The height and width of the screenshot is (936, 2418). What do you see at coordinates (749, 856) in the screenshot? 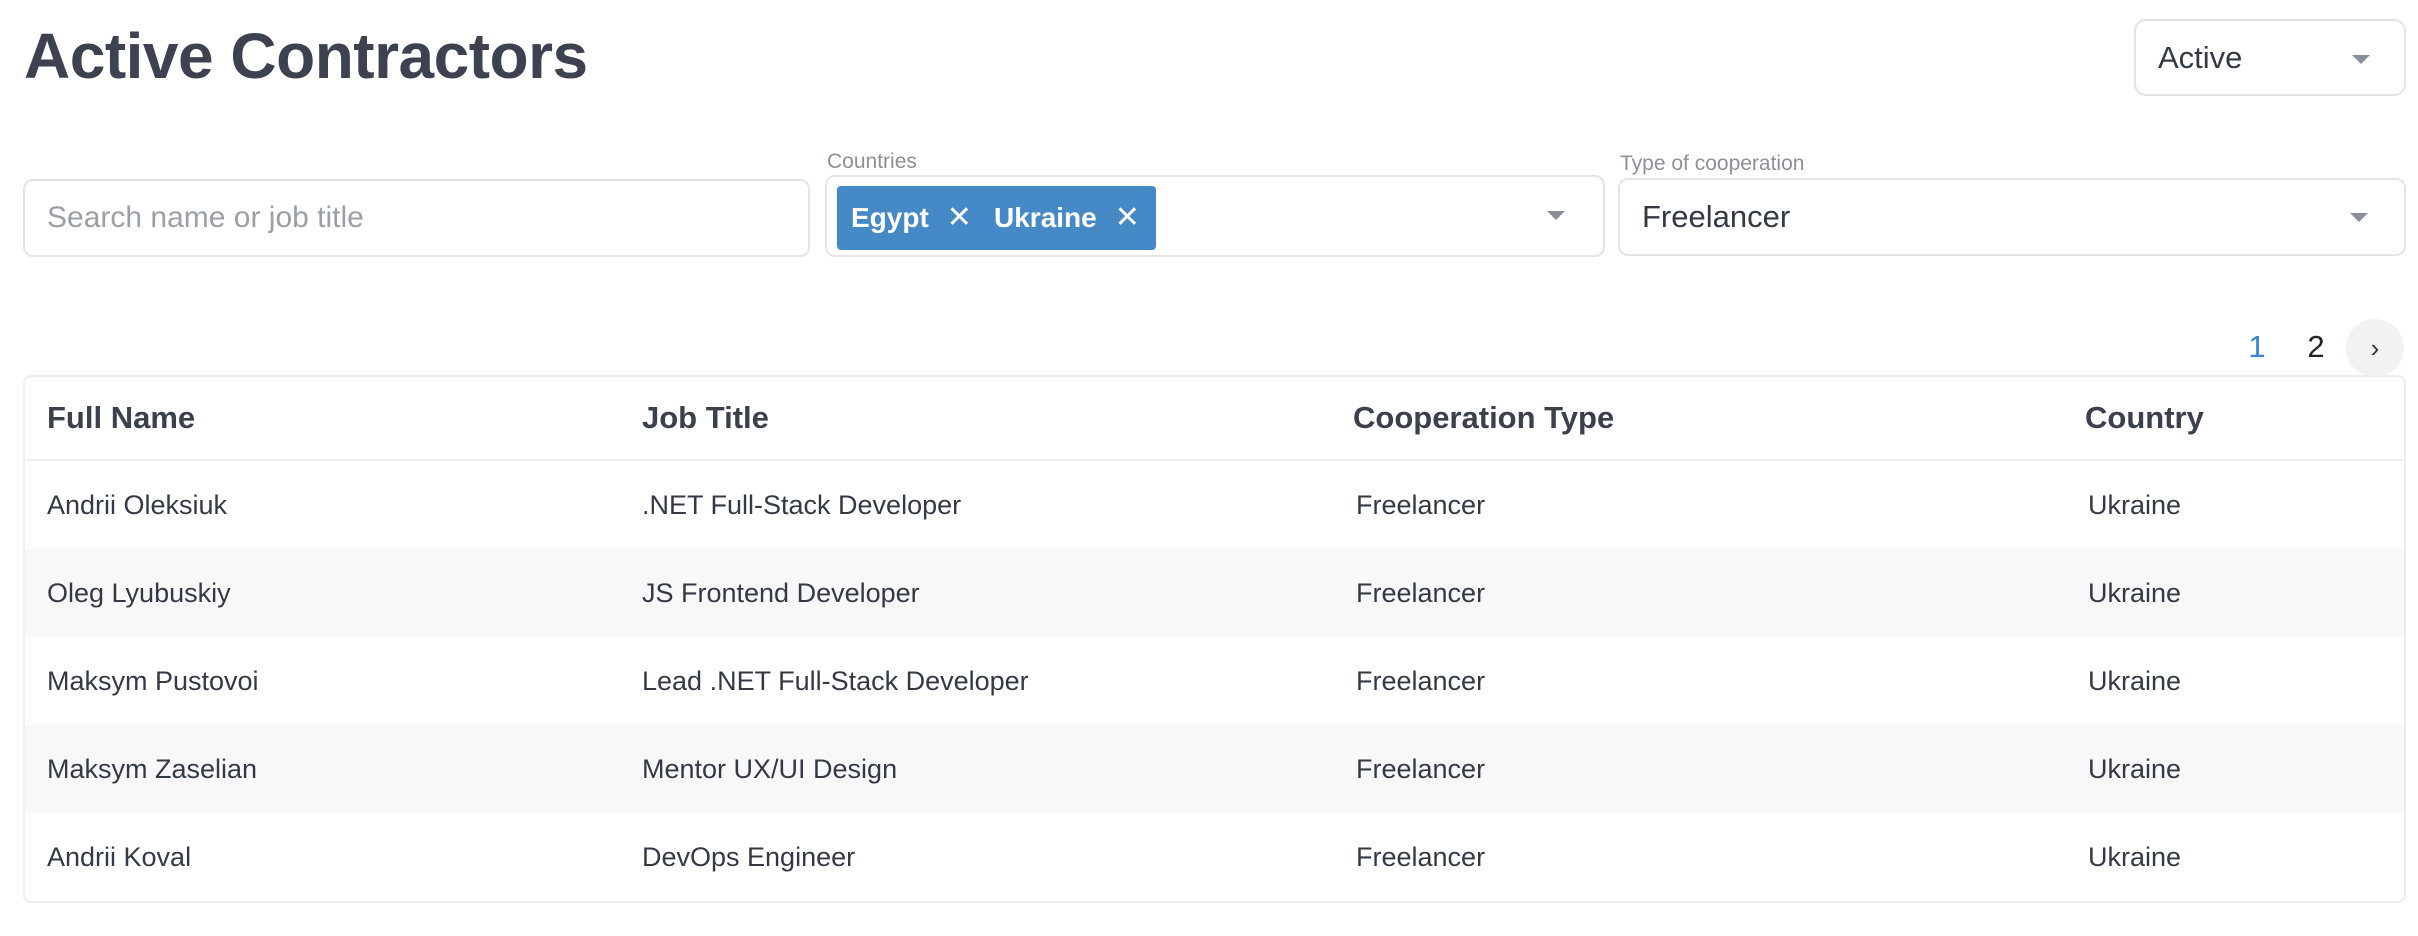
I see `cell-job-title: DevOps Engineer` at bounding box center [749, 856].